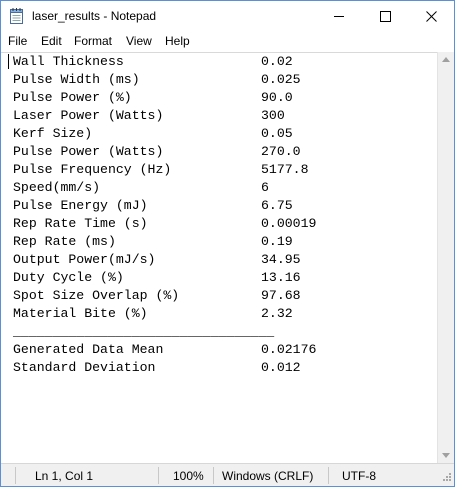 Image resolution: width=455 pixels, height=487 pixels. I want to click on maximize-icon, so click(385, 16).